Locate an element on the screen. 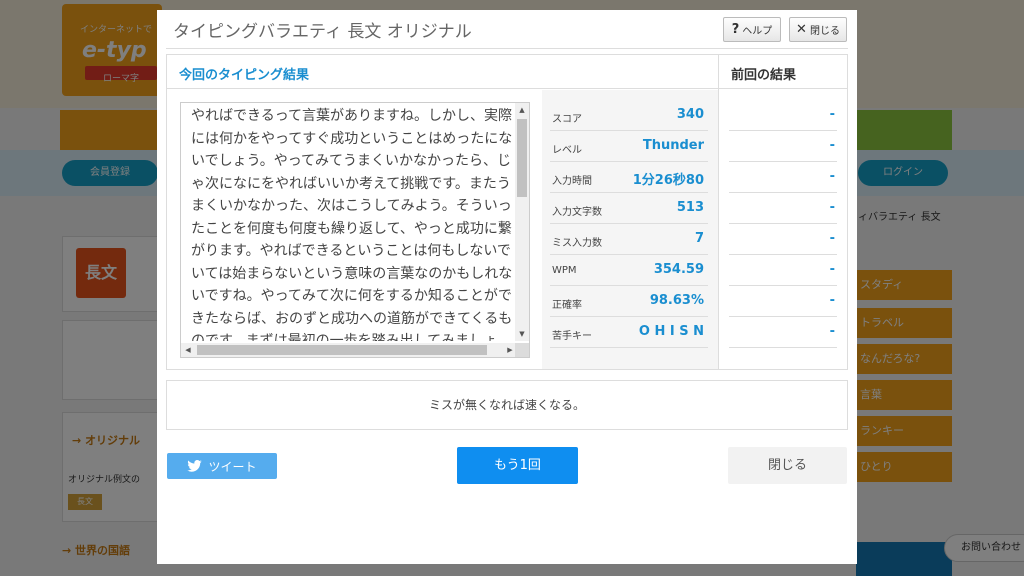 The width and height of the screenshot is (1024, 576). stat-label: レベル is located at coordinates (567, 150).